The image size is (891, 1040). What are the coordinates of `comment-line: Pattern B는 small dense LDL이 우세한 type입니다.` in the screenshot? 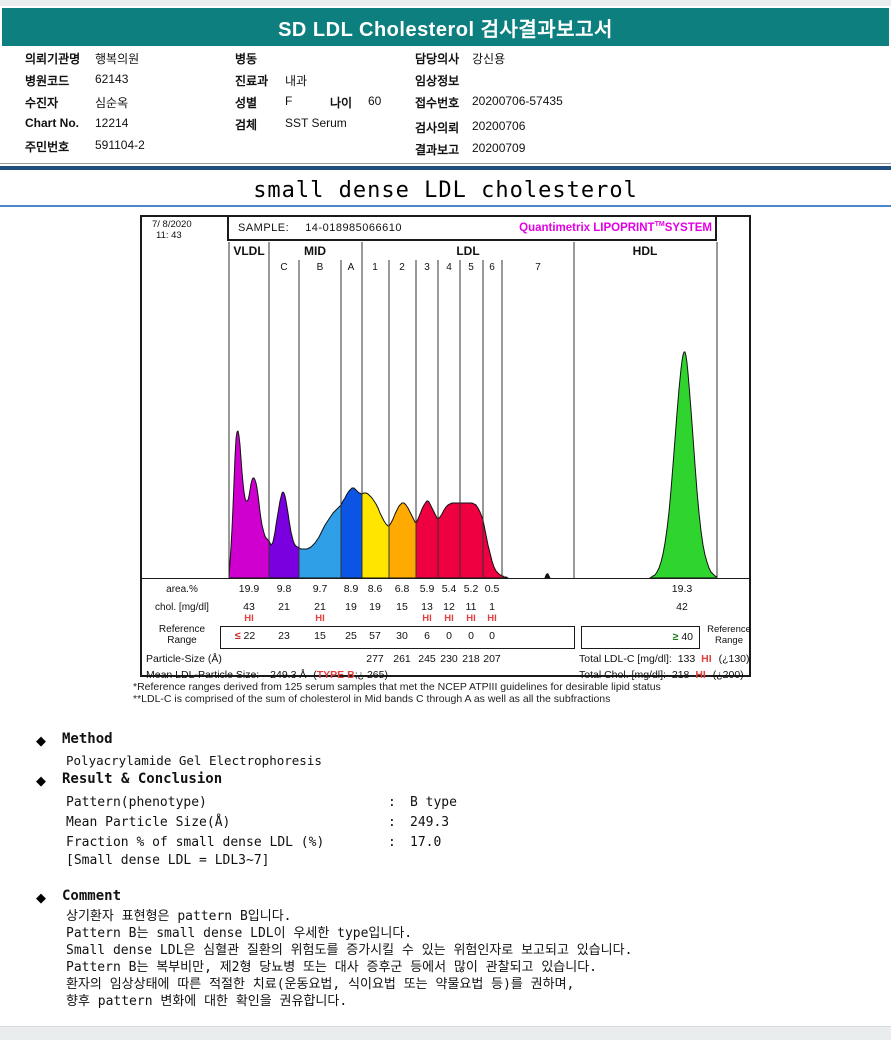 It's located at (239, 933).